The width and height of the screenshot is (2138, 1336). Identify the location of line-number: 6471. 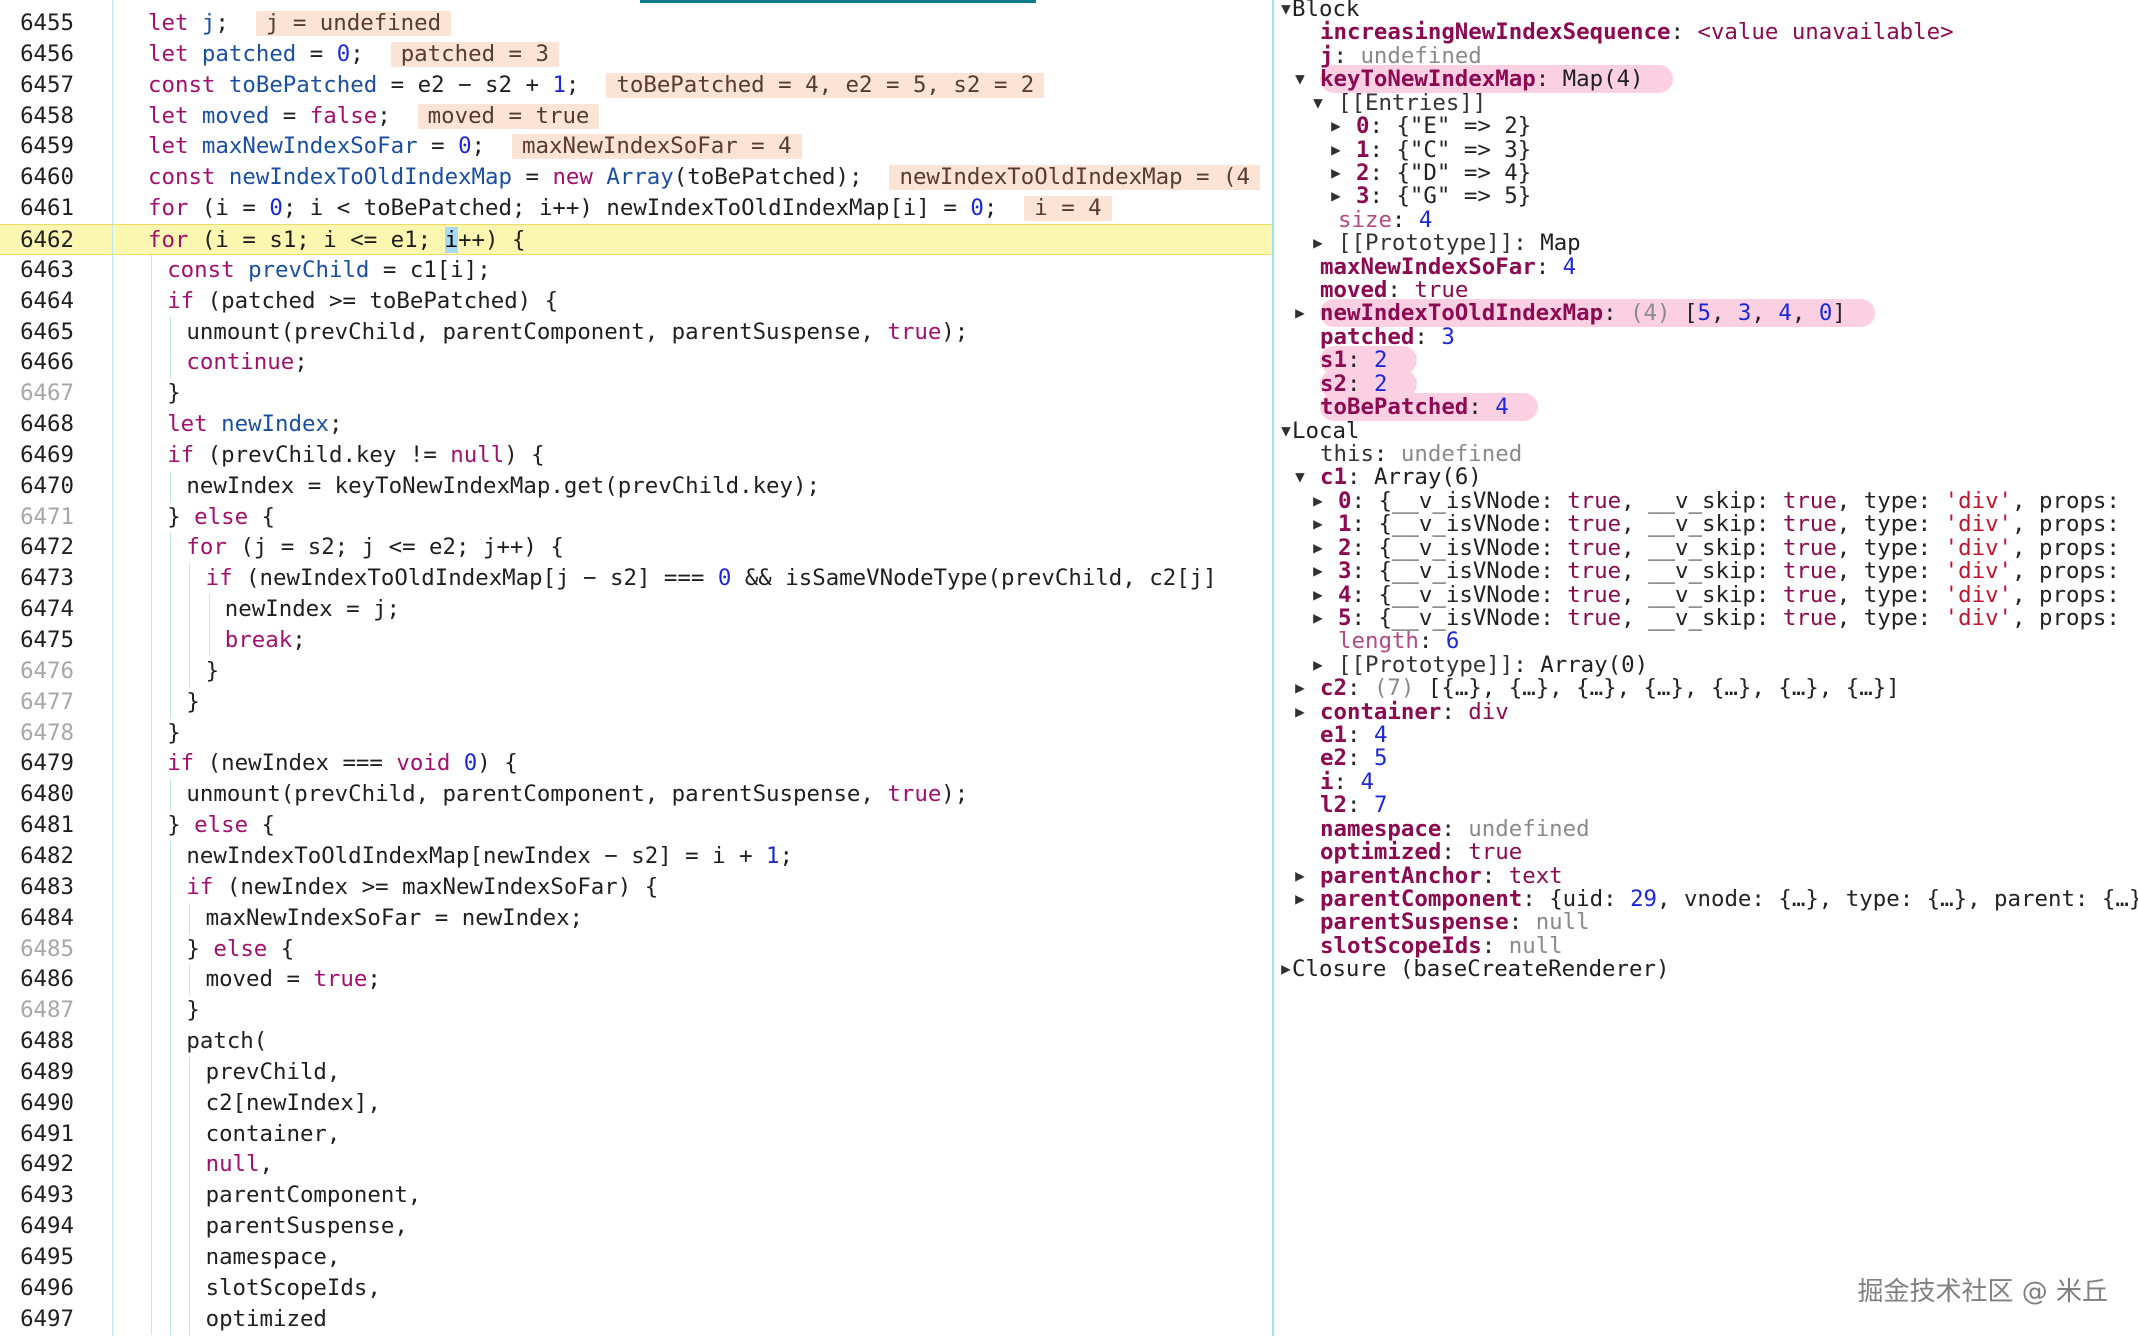
(37, 517).